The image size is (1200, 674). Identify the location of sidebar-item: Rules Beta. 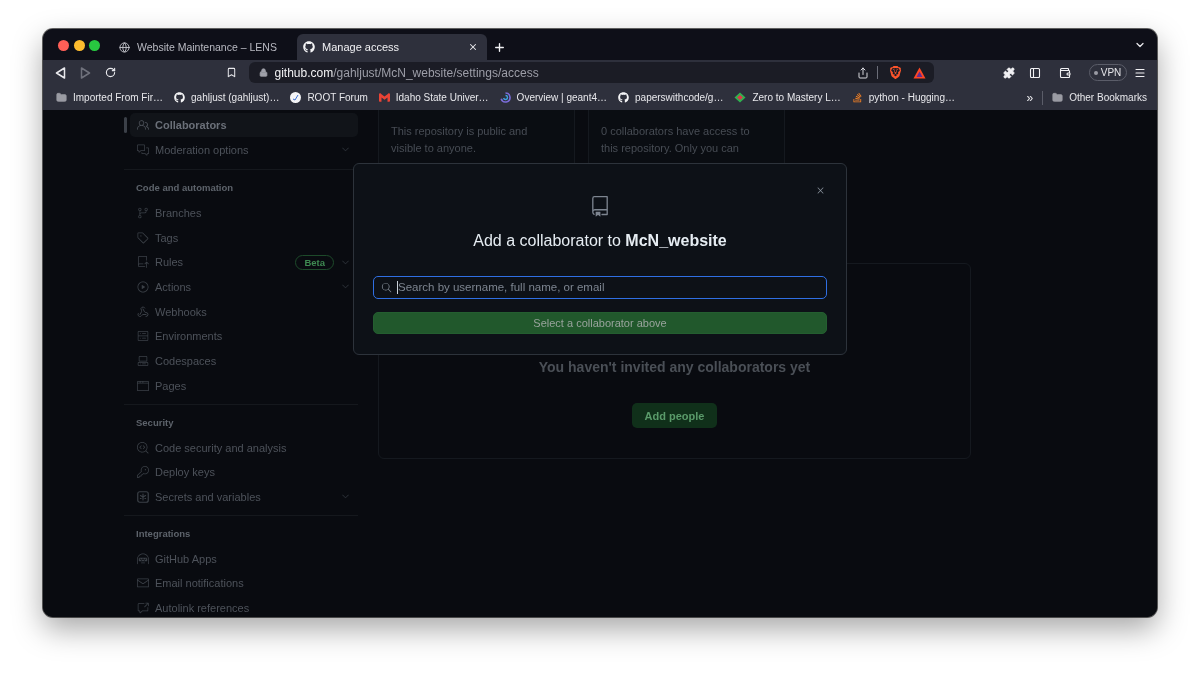
(244, 262).